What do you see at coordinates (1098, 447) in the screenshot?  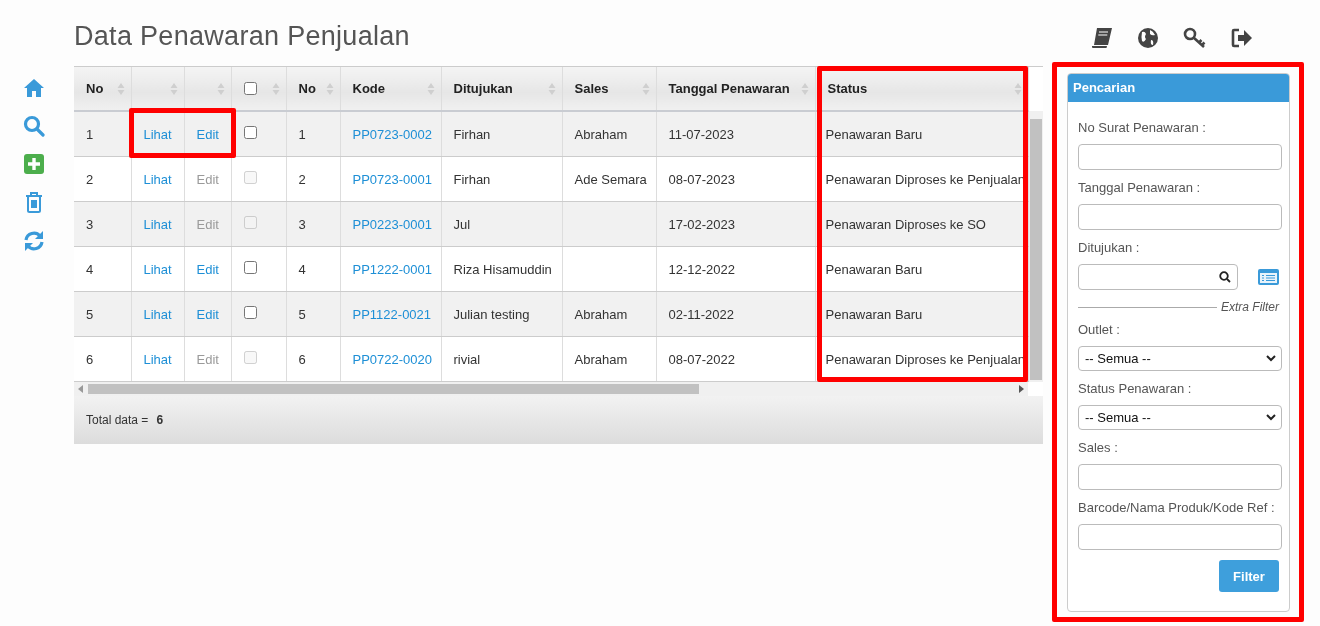 I see `field-label: Sales :` at bounding box center [1098, 447].